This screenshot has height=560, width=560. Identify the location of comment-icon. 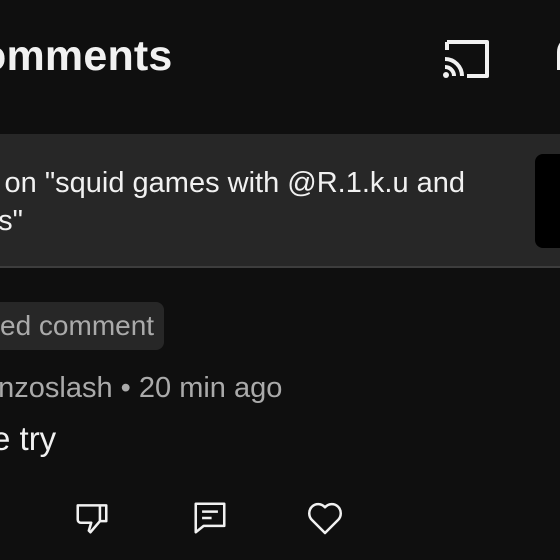
(210, 518).